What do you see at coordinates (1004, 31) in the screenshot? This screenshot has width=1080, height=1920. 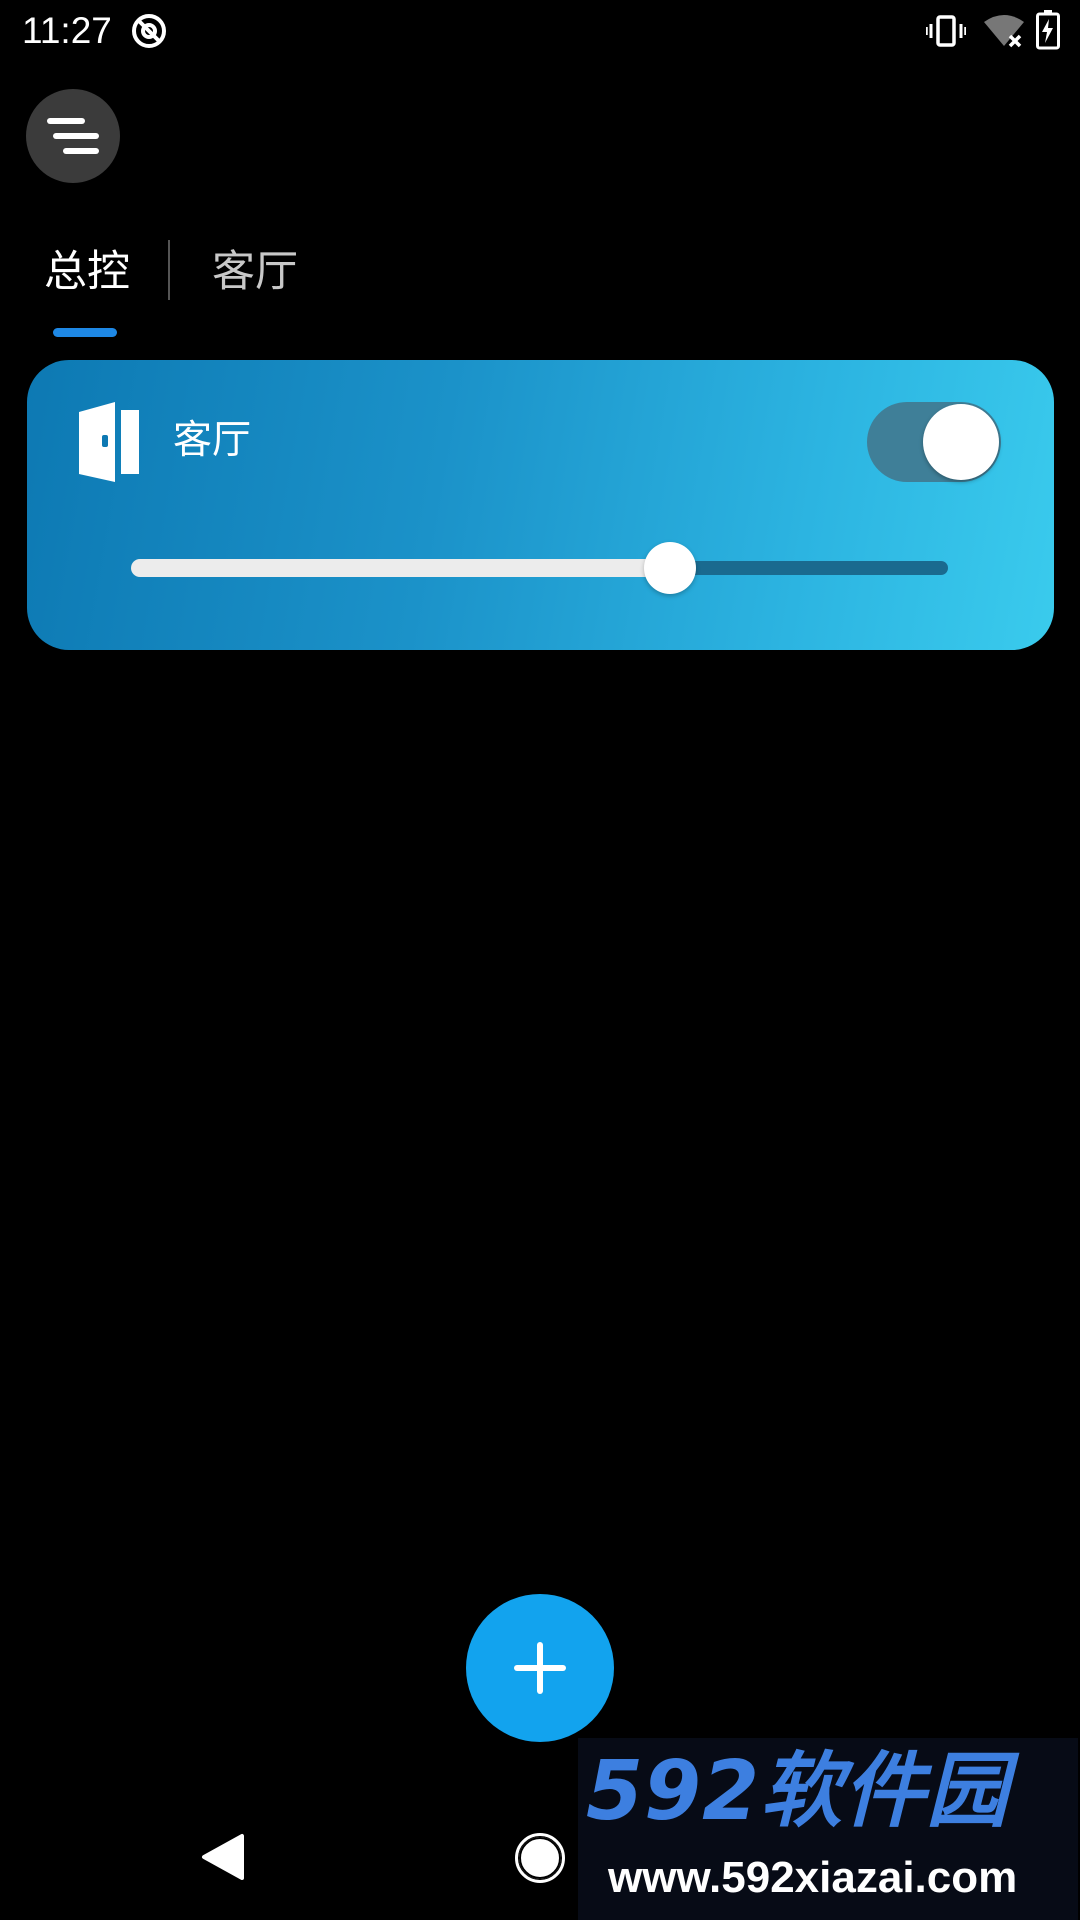 I see `wifi-off-icon` at bounding box center [1004, 31].